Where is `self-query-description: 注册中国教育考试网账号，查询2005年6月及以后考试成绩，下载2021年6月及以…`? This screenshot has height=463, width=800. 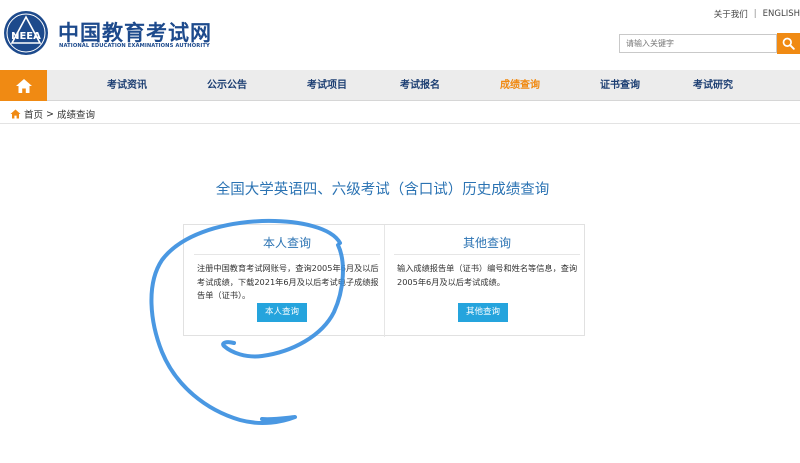 self-query-description: 注册中国教育考试网账号，查询2005年6月及以后考试成绩，下载2021年6月及以… is located at coordinates (288, 281).